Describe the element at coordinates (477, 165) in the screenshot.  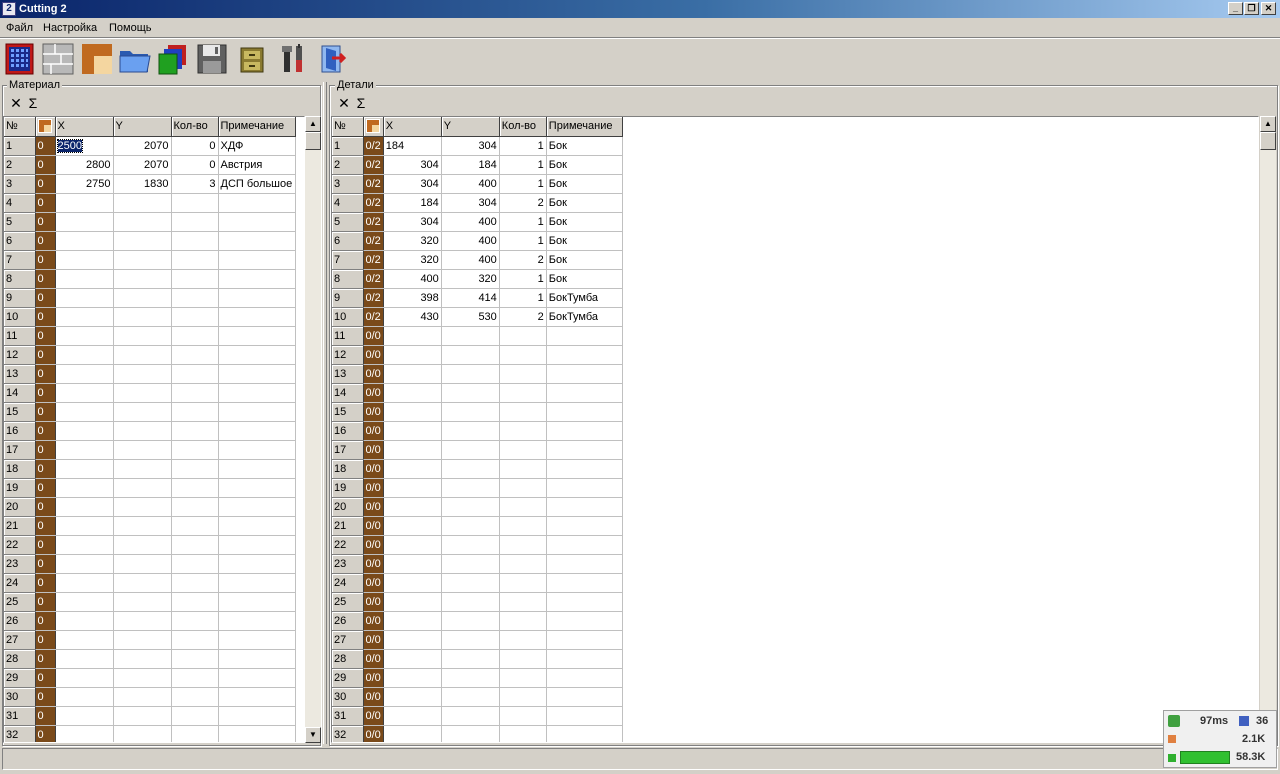
I see `table-row: 2 0/2 304 184 1 Бок` at that location.